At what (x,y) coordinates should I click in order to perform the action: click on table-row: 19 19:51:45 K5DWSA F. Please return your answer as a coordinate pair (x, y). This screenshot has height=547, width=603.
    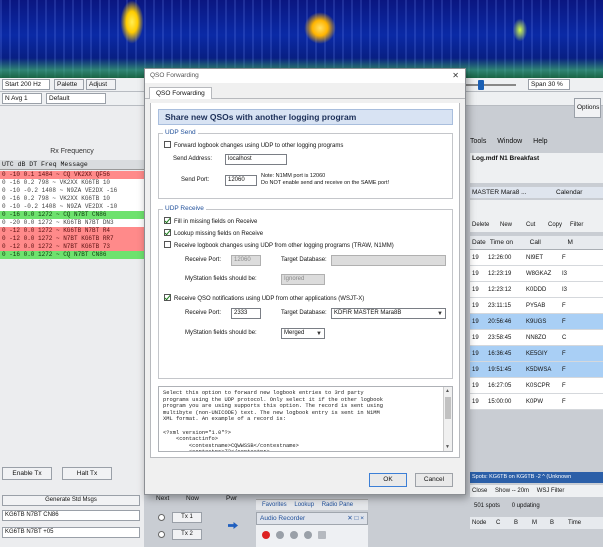
    Looking at the image, I should click on (536, 370).